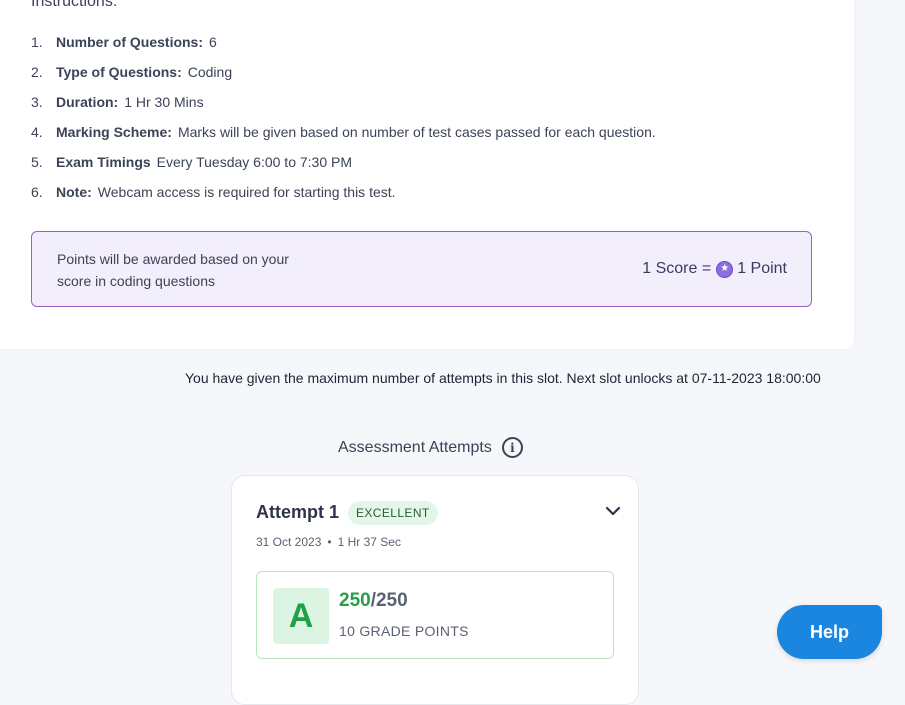 The height and width of the screenshot is (705, 905). Describe the element at coordinates (74, 192) in the screenshot. I see `instruction-label: Note:` at that location.